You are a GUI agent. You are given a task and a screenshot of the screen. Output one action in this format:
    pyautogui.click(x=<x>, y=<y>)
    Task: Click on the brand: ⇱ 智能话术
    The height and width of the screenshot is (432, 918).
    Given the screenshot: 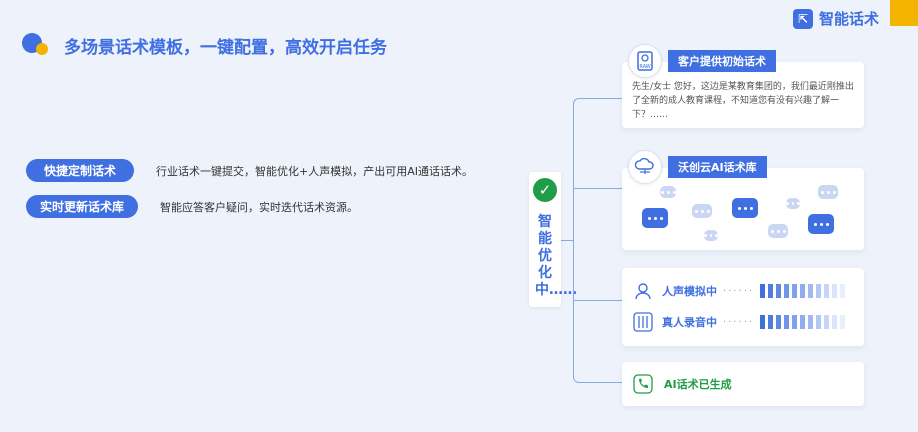 What is the action you would take?
    pyautogui.click(x=836, y=18)
    